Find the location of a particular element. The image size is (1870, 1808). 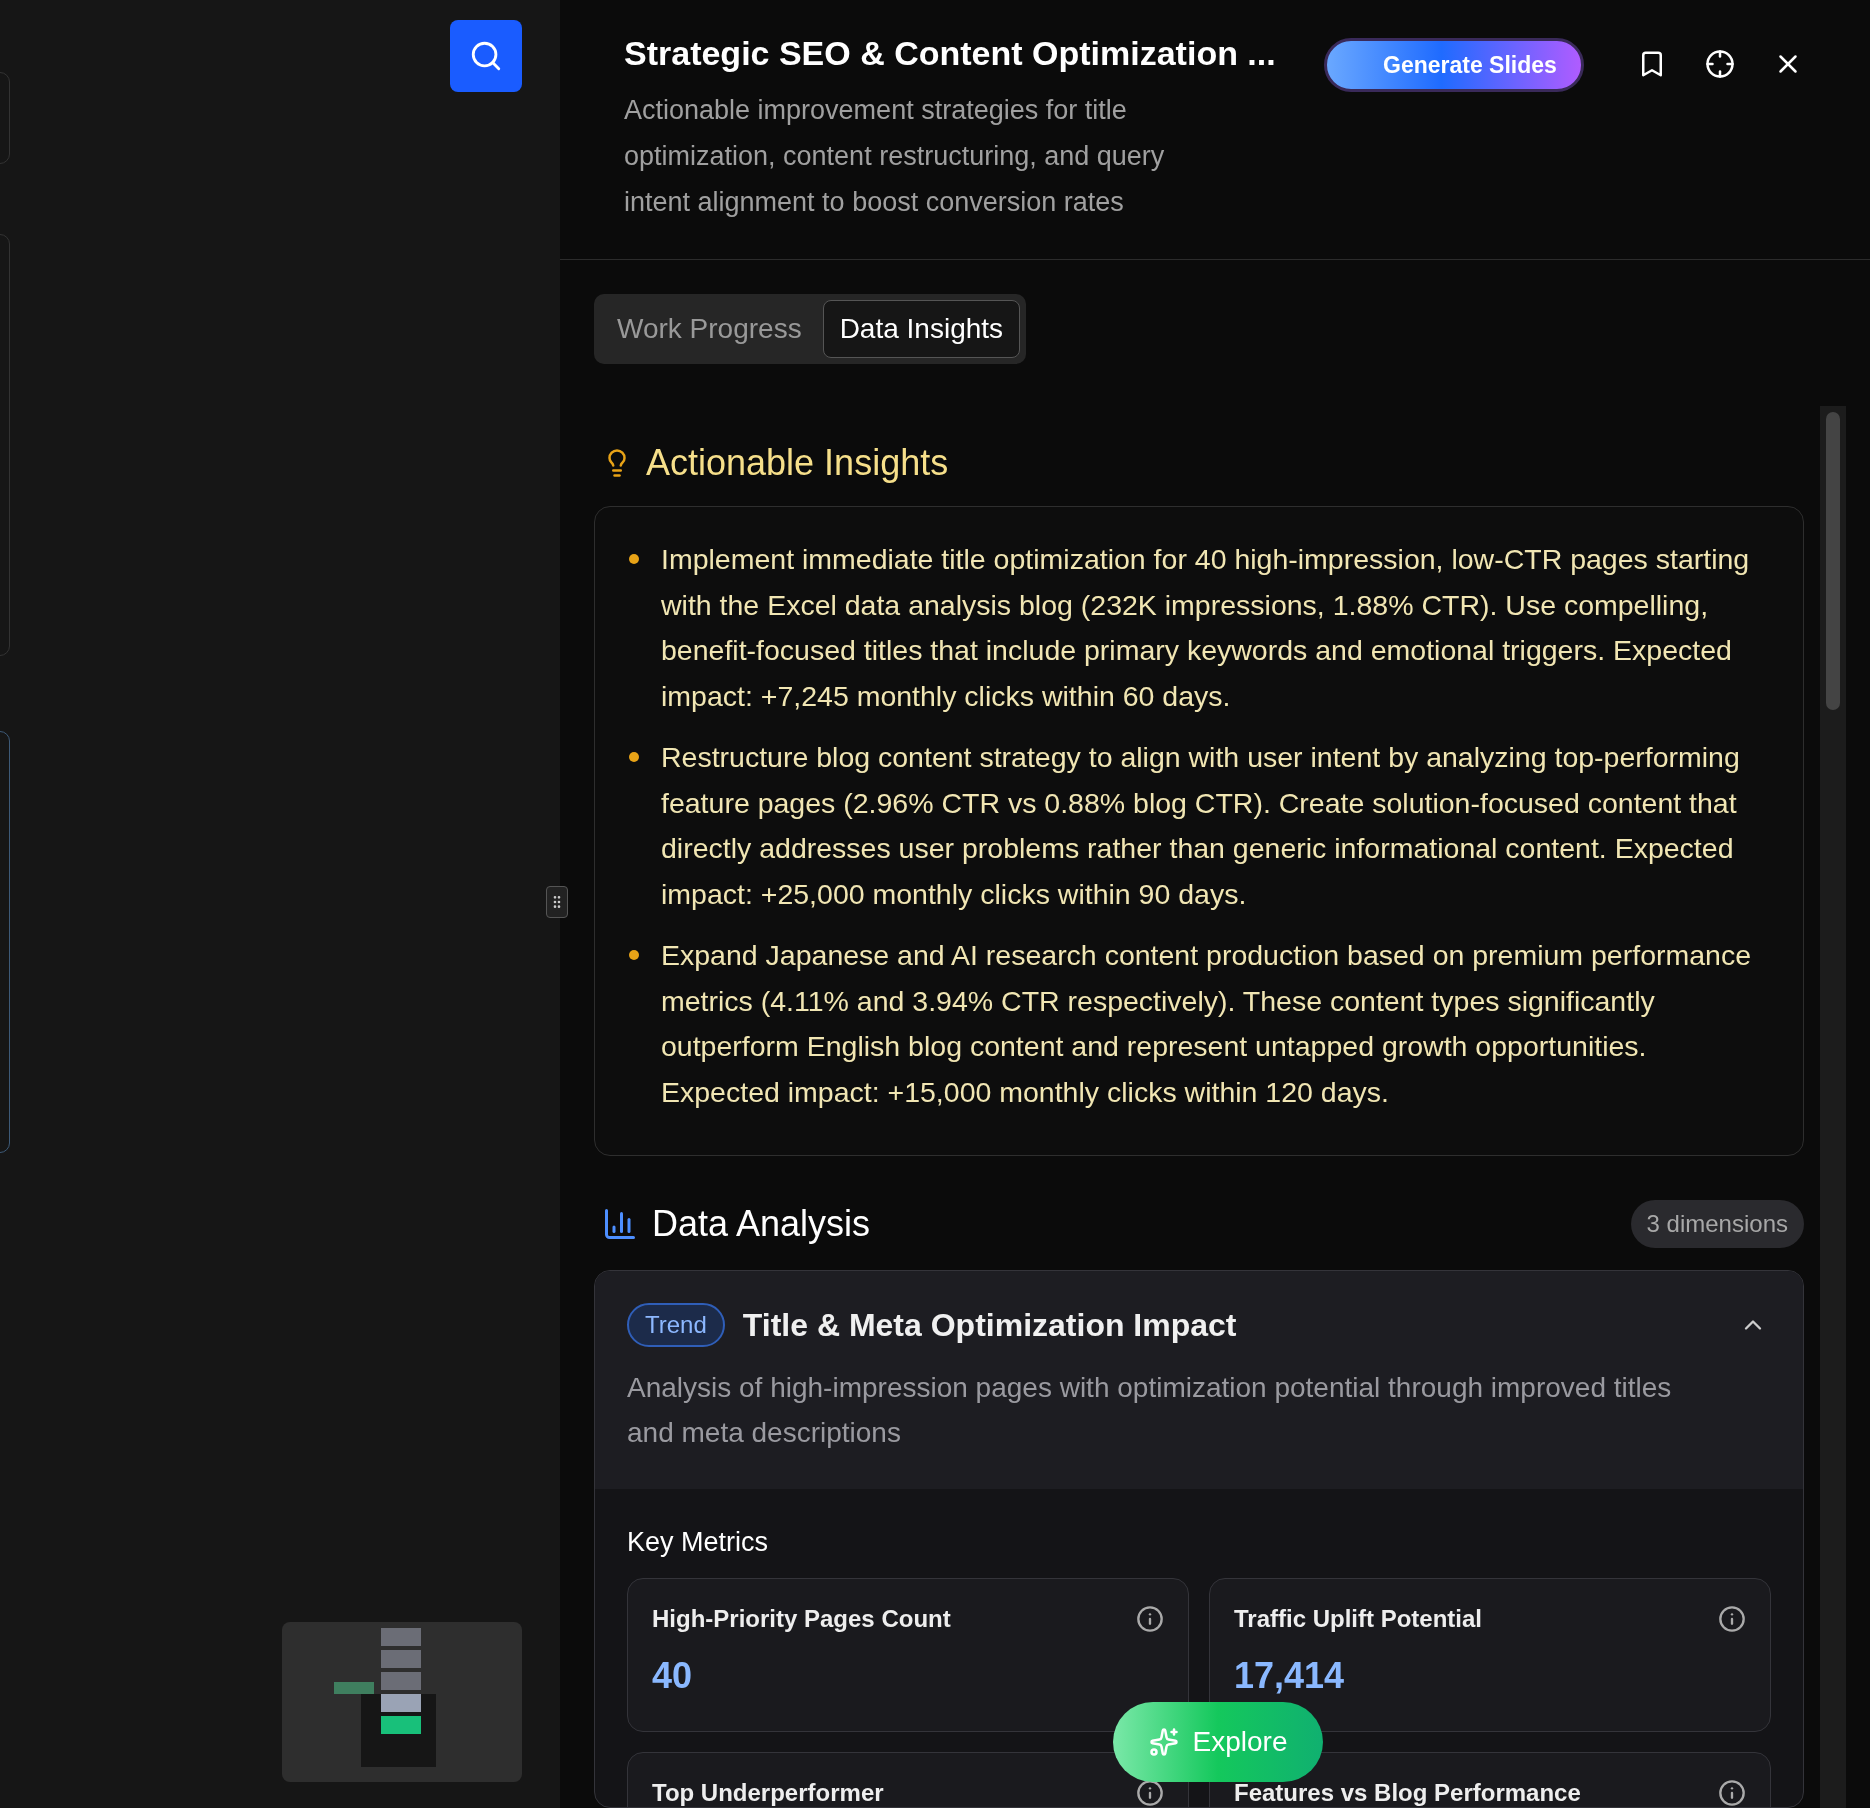

tab: Data Insights is located at coordinates (921, 329).